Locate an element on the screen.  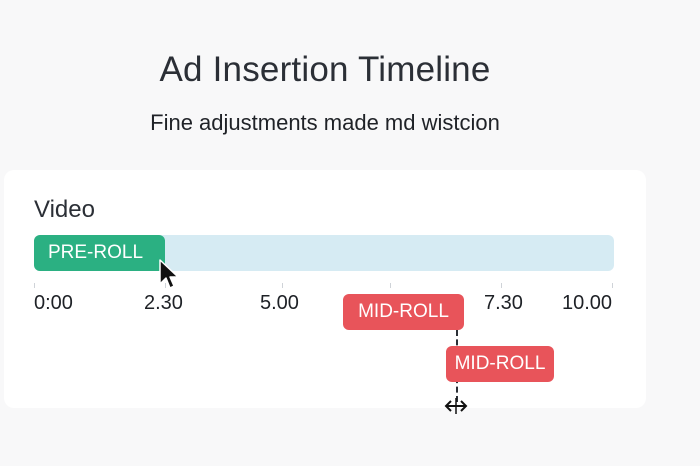
tick-label-start: 0:00 is located at coordinates (53, 303).